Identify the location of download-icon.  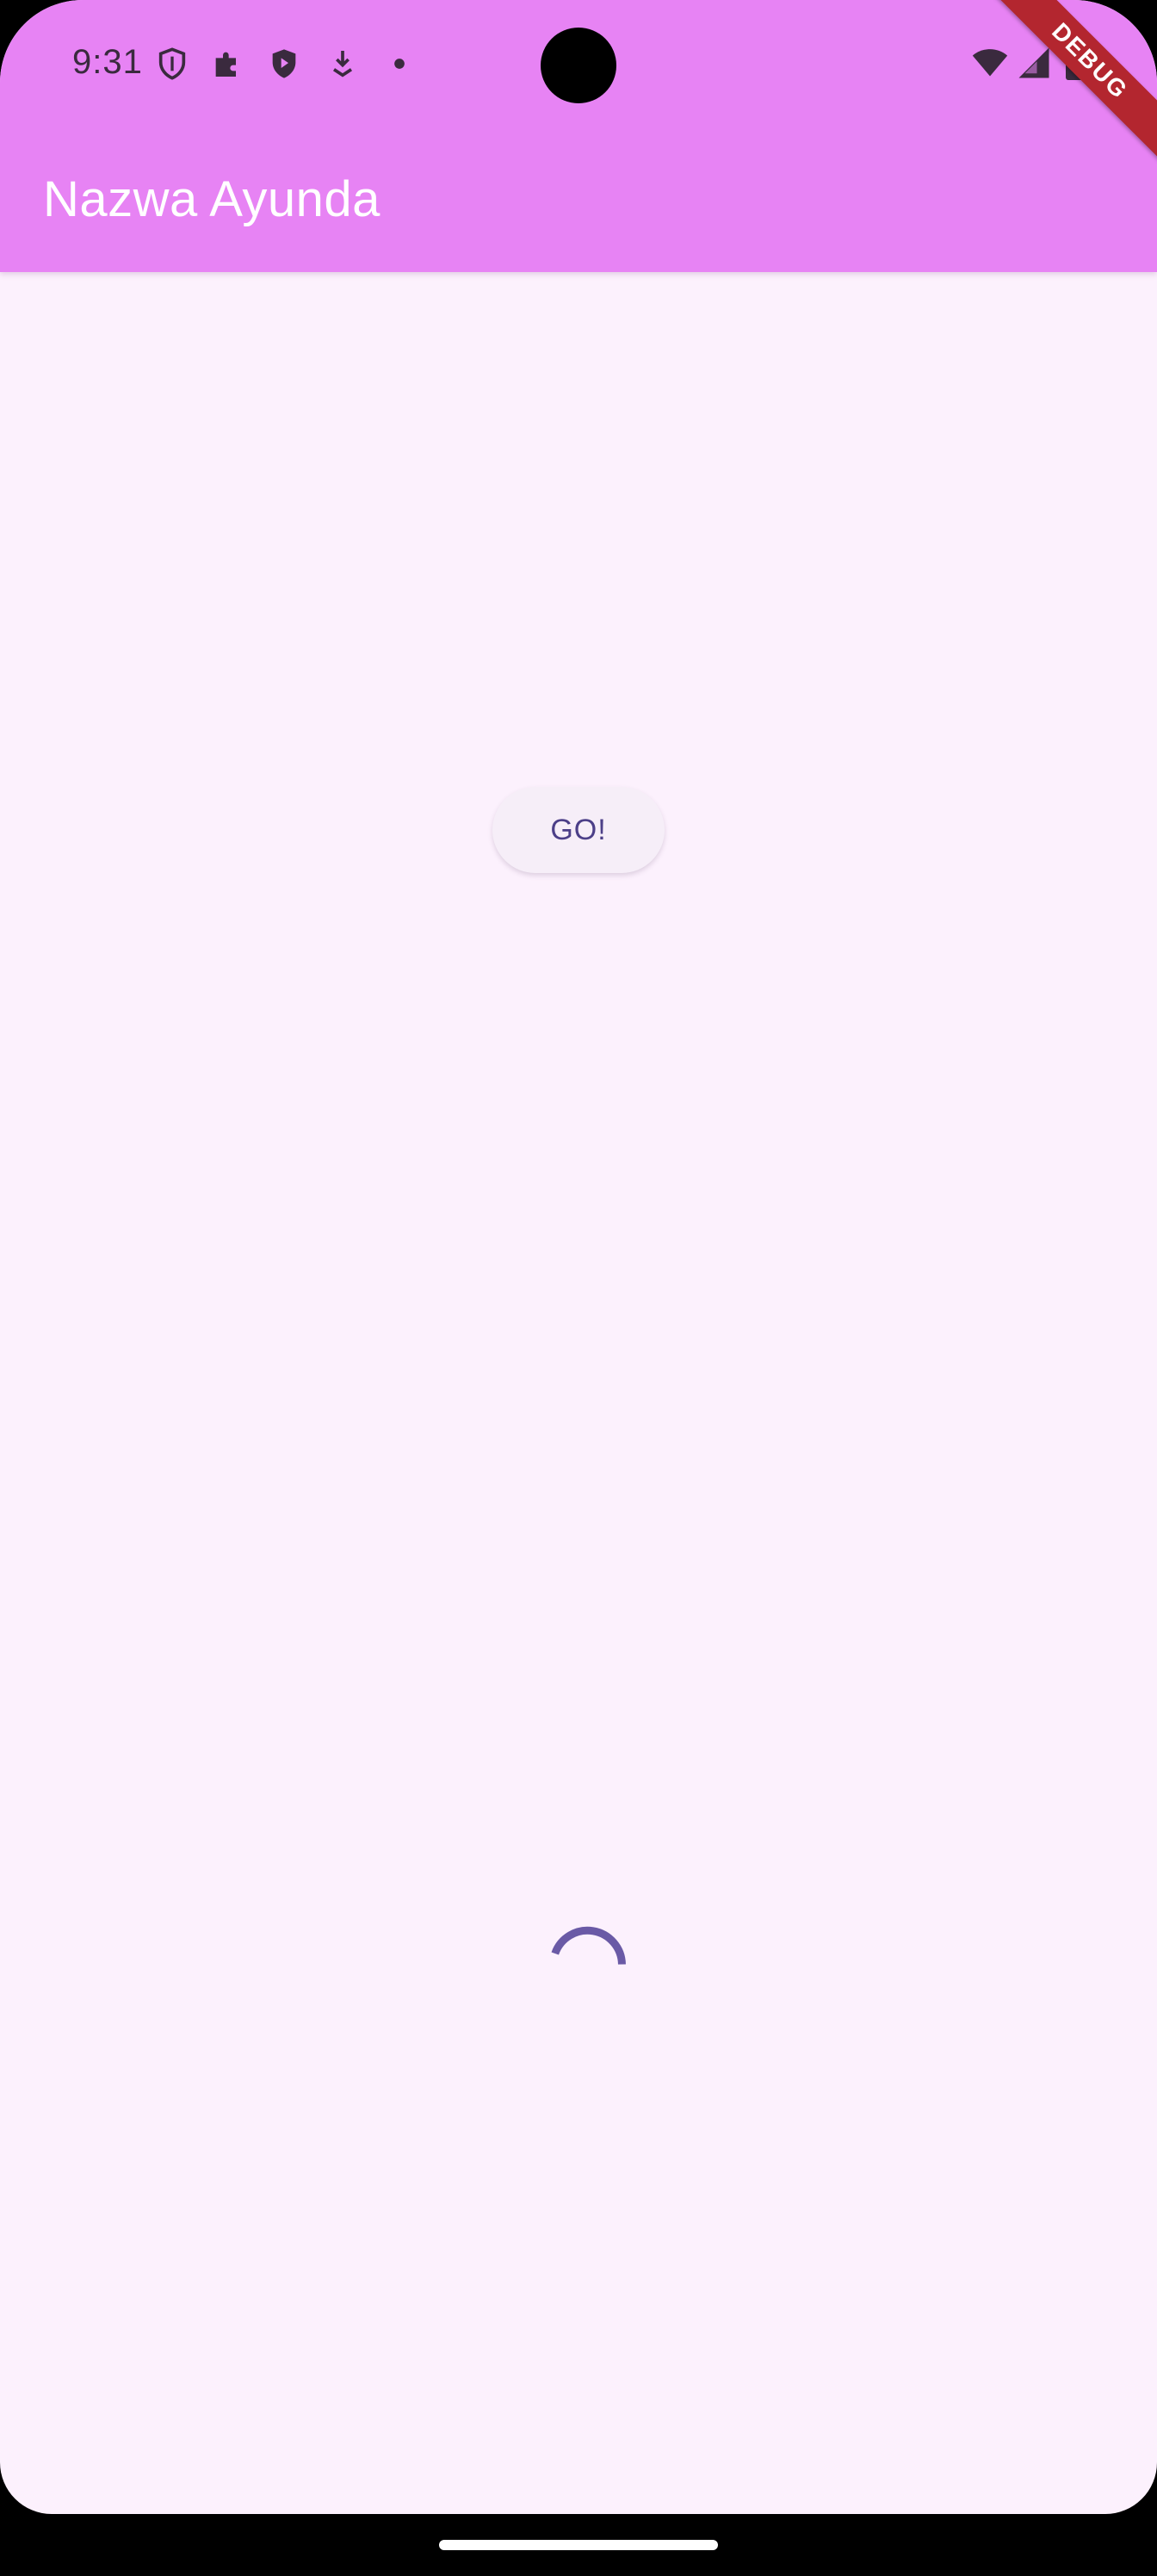
(343, 64).